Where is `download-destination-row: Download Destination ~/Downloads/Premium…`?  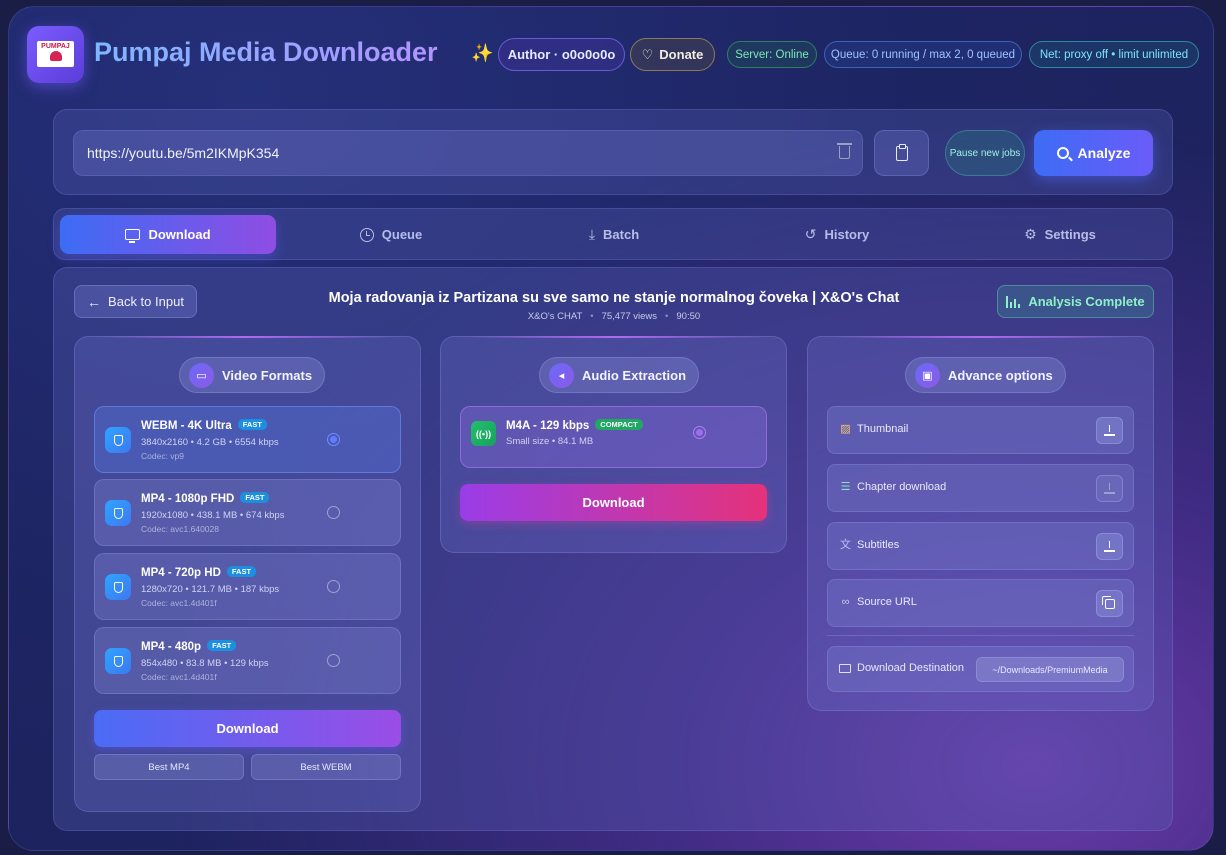 download-destination-row: Download Destination ~/Downloads/Premium… is located at coordinates (980, 669).